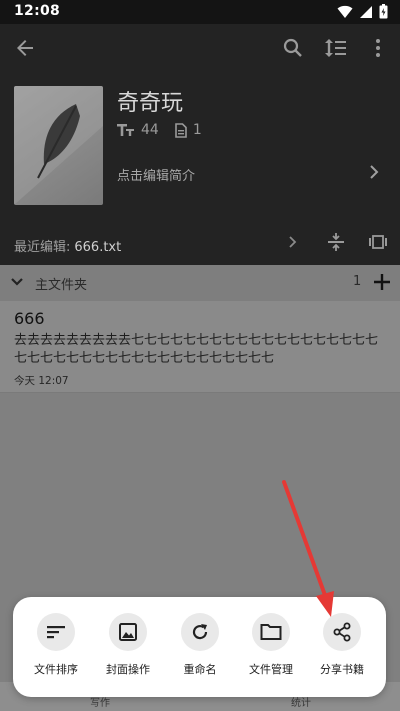  What do you see at coordinates (61, 285) in the screenshot?
I see `folder-name: 主文件夹` at bounding box center [61, 285].